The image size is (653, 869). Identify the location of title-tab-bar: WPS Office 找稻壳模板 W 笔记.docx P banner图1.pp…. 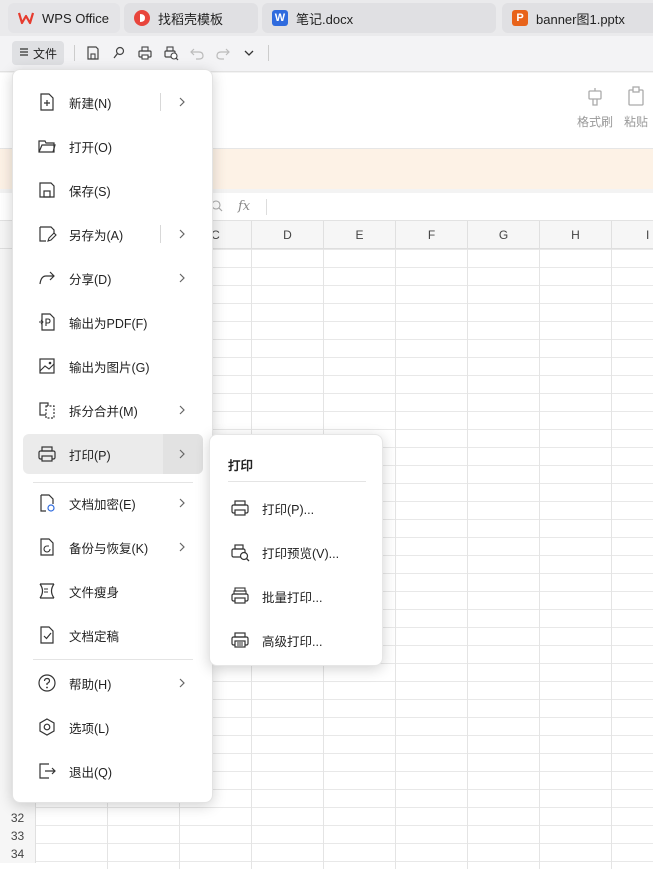
(326, 18).